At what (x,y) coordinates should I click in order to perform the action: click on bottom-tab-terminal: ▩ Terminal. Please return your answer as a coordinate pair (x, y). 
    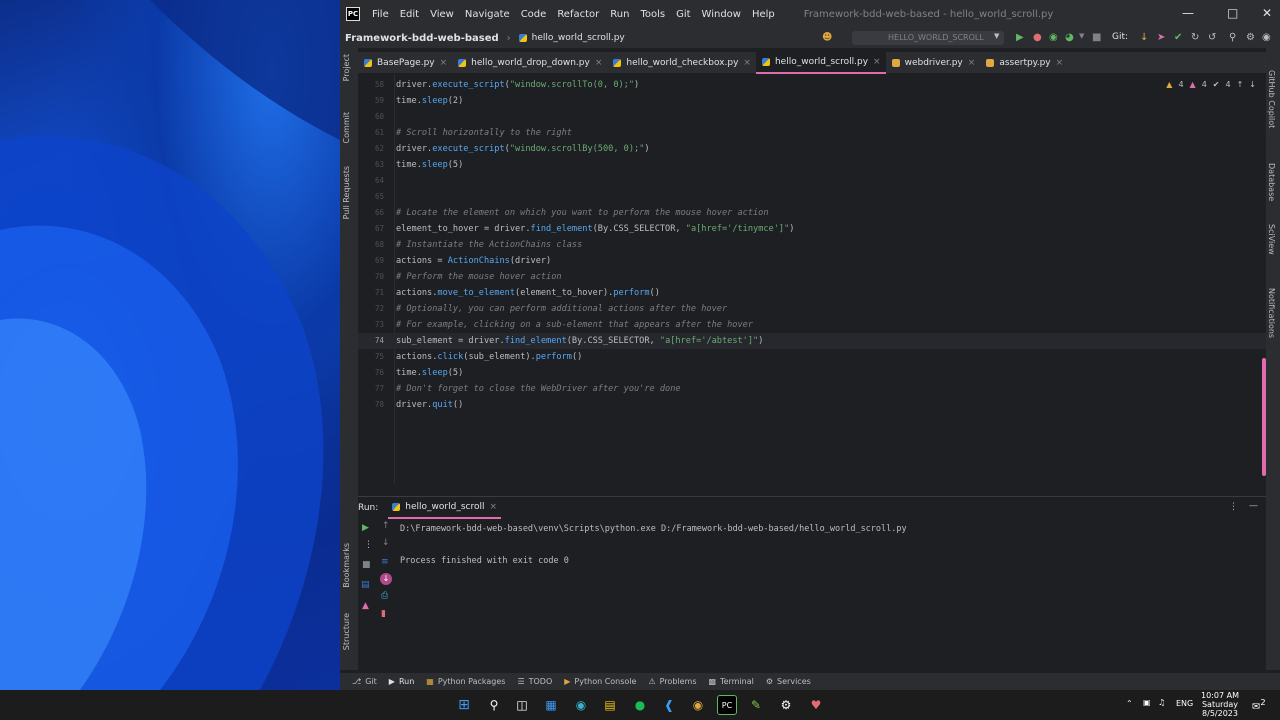
    Looking at the image, I should click on (731, 681).